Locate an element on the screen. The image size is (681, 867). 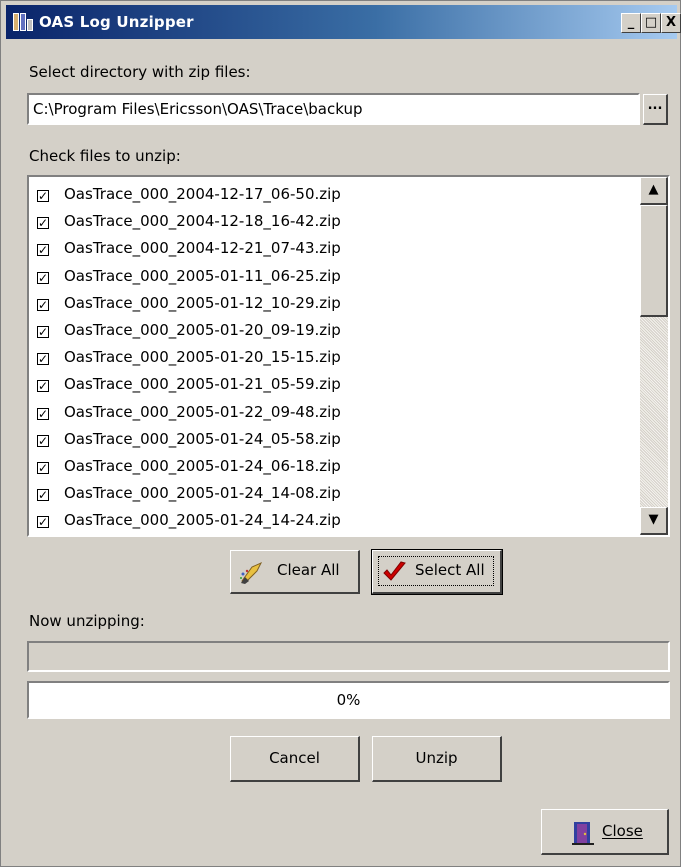
file-list-item: ✓ OasTrace_000_2005-01-21_05-59.zip is located at coordinates (189, 385).